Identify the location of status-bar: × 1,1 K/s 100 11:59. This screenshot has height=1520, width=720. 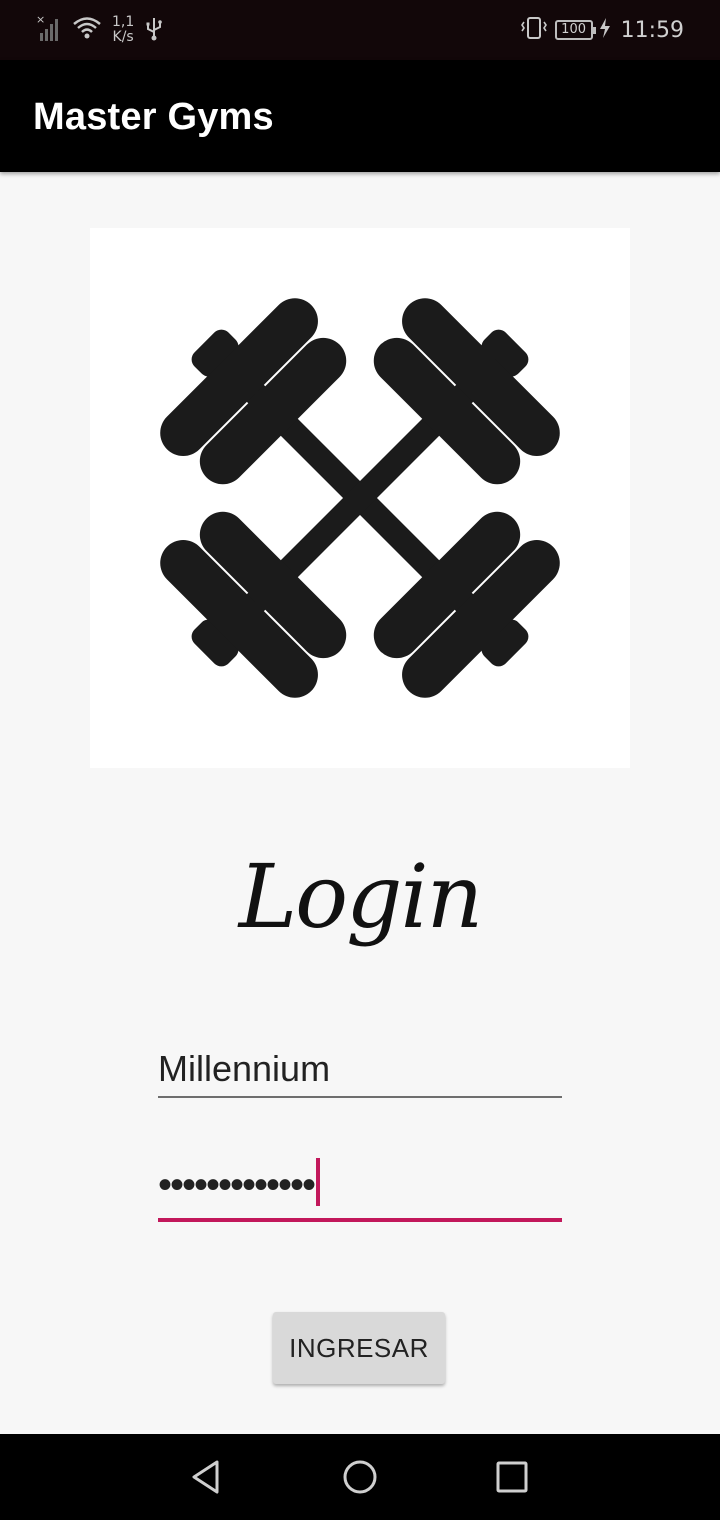
(360, 30).